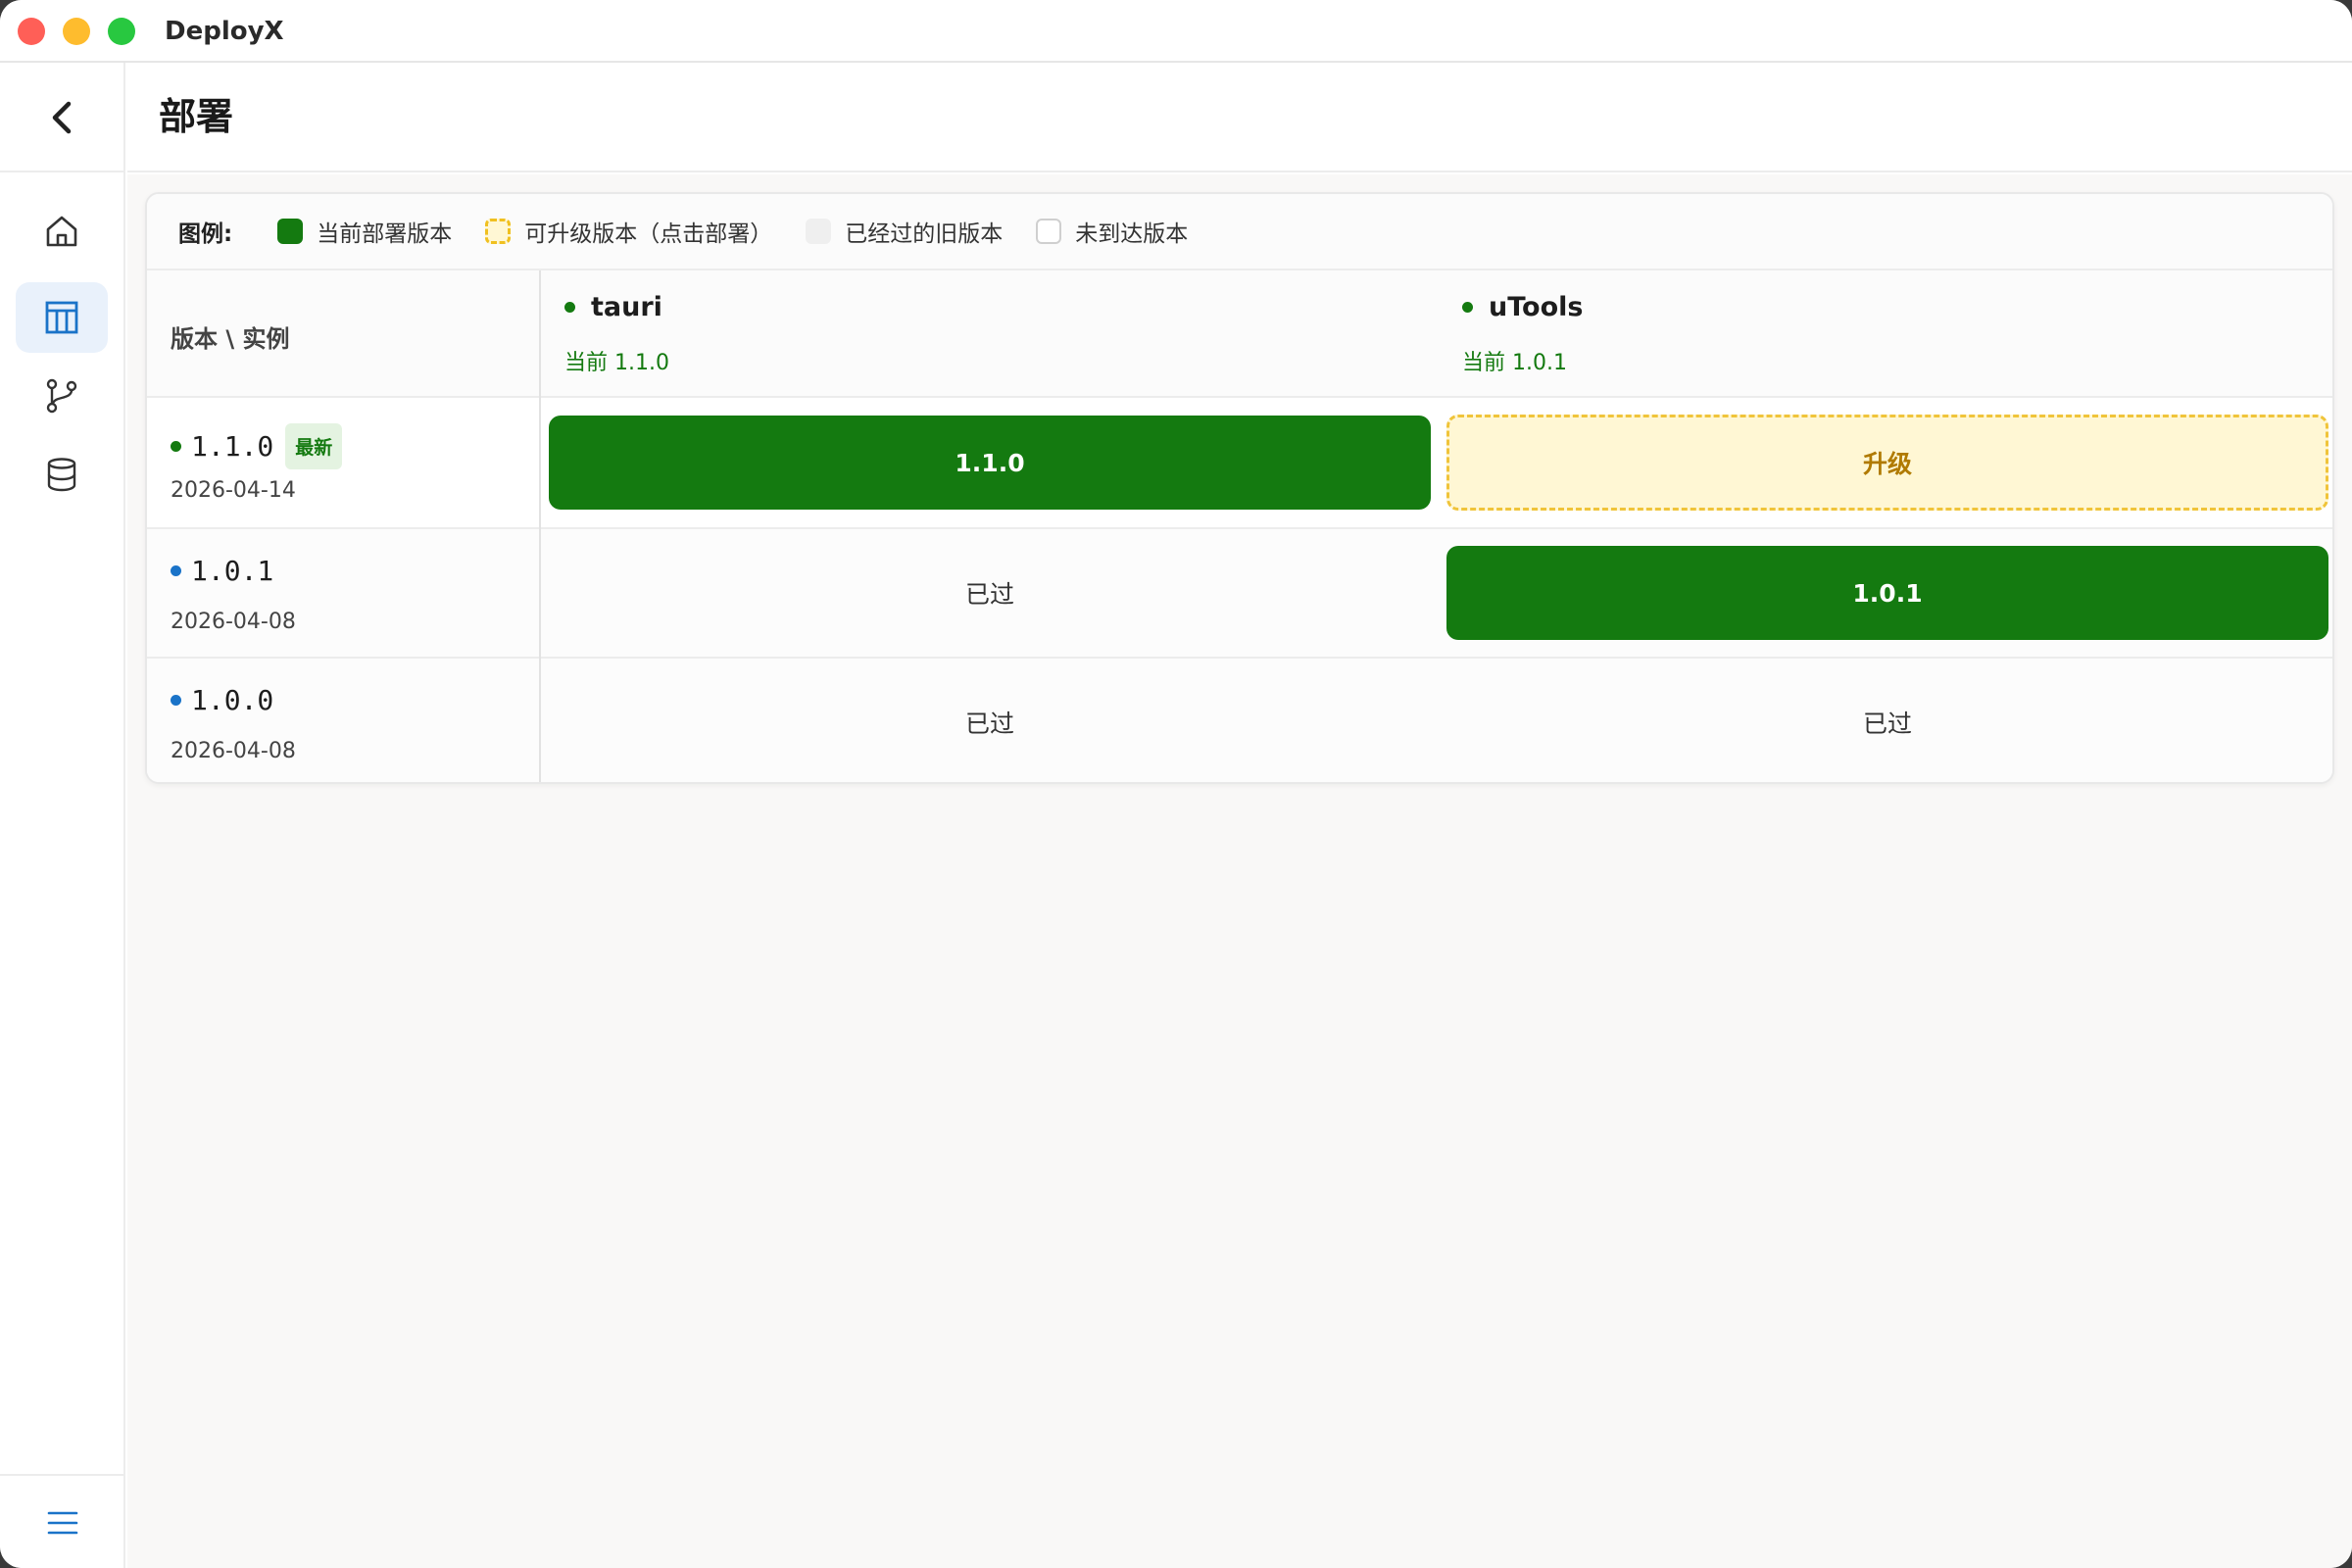 Image resolution: width=2352 pixels, height=1568 pixels. I want to click on legend-item-current: 当前部署版本, so click(364, 231).